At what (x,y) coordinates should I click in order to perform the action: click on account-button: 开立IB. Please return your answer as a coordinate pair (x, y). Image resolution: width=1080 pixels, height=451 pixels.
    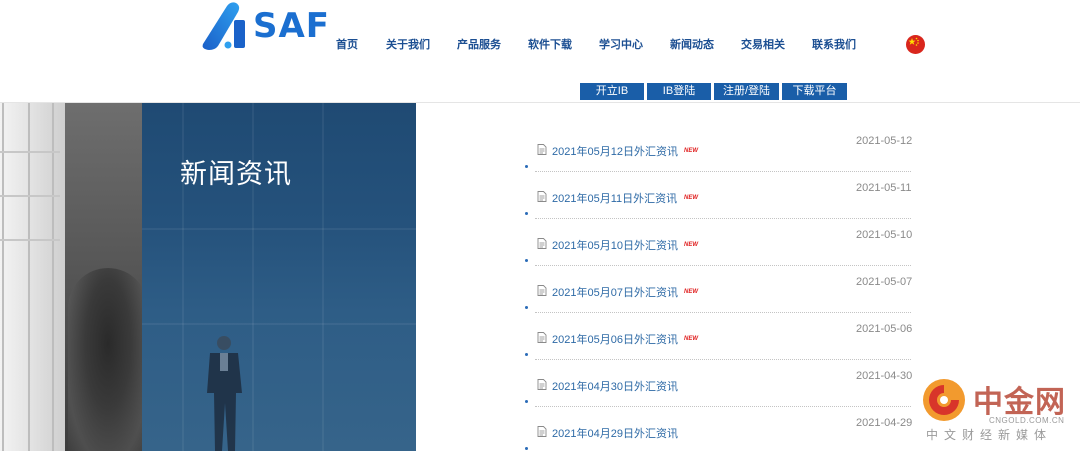
    Looking at the image, I should click on (612, 91).